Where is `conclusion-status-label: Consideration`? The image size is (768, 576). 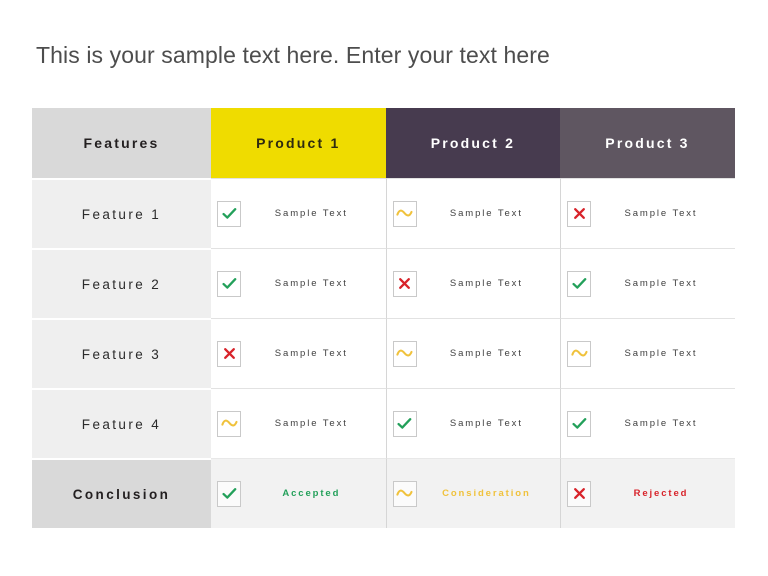 conclusion-status-label: Consideration is located at coordinates (486, 493).